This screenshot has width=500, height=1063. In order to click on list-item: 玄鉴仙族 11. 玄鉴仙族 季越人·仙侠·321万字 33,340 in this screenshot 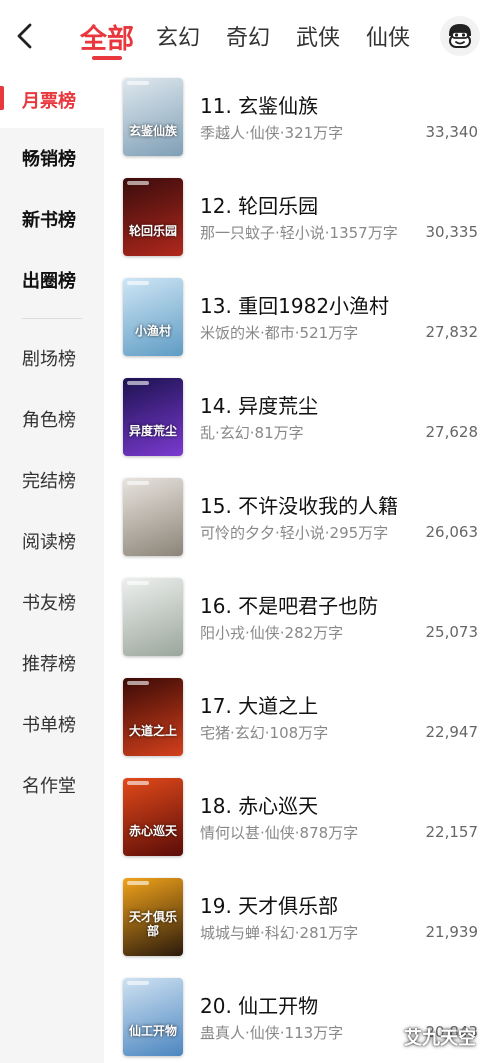, I will do `click(302, 126)`.